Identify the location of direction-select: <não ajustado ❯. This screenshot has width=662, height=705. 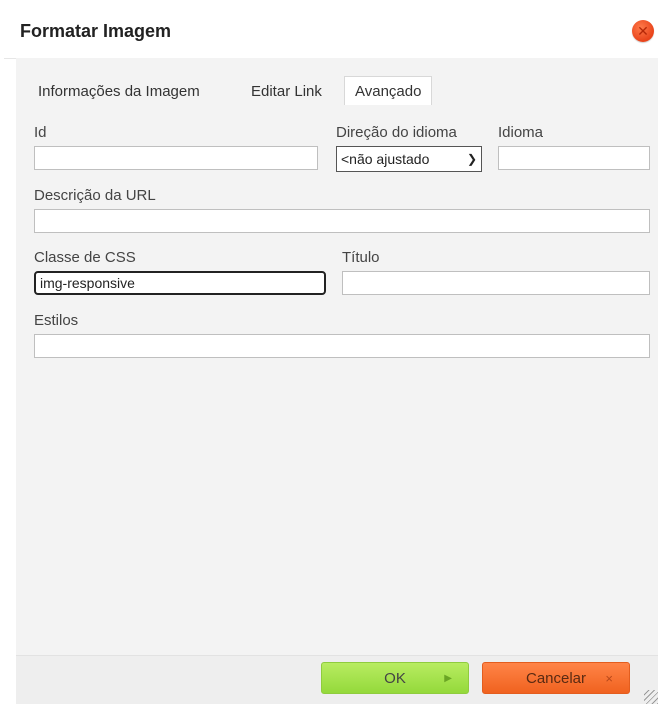
(409, 159).